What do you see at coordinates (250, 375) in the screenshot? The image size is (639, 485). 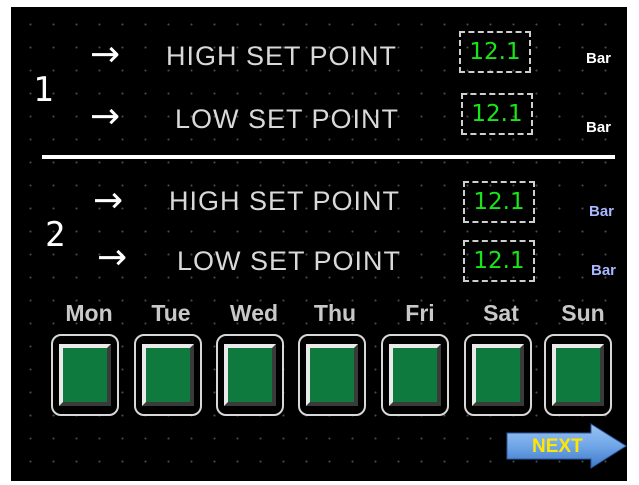 I see `day-button-wed` at bounding box center [250, 375].